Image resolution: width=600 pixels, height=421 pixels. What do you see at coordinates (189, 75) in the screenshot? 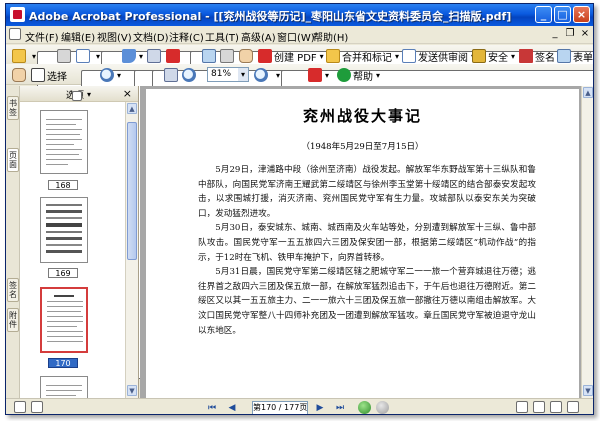
I see `zoom-out-icon` at bounding box center [189, 75].